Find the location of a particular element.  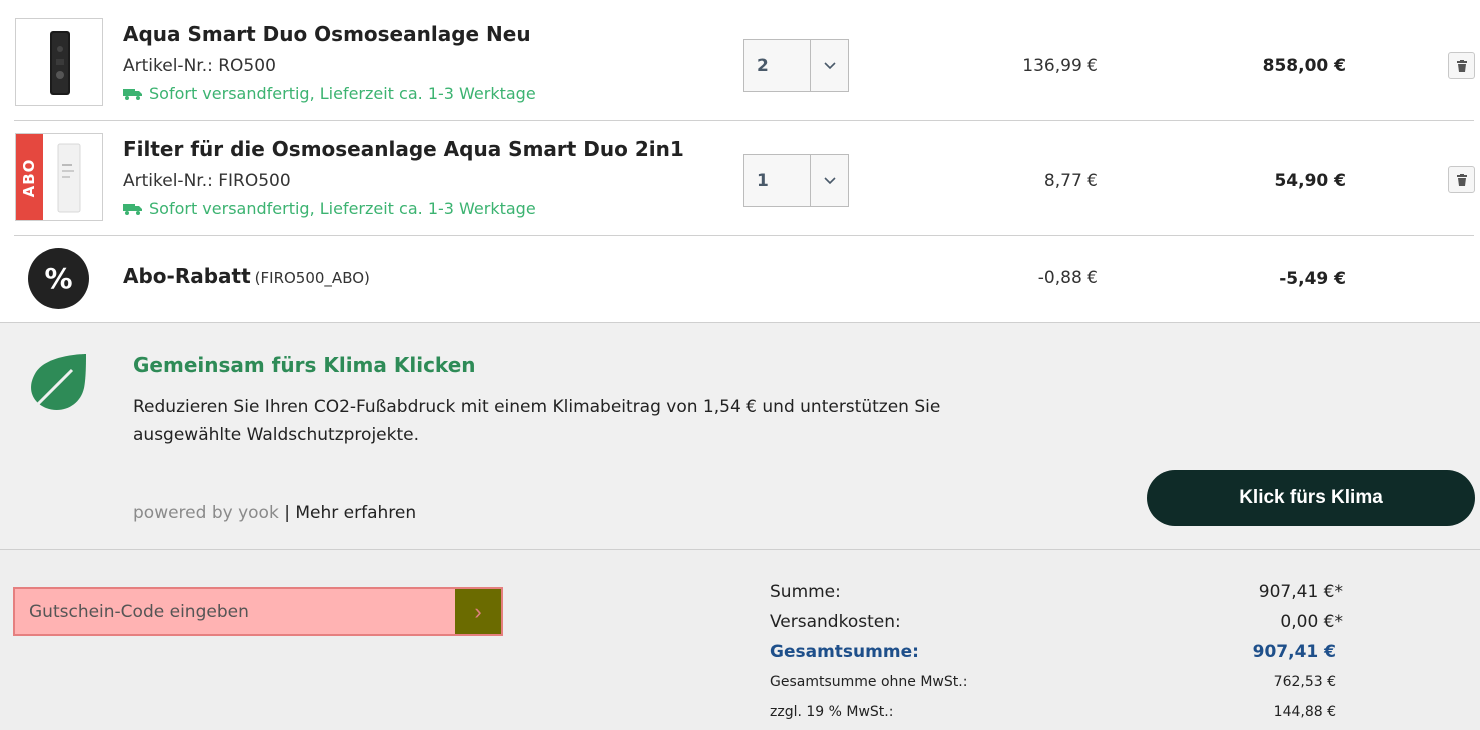

percent-icon: % is located at coordinates (58, 278).